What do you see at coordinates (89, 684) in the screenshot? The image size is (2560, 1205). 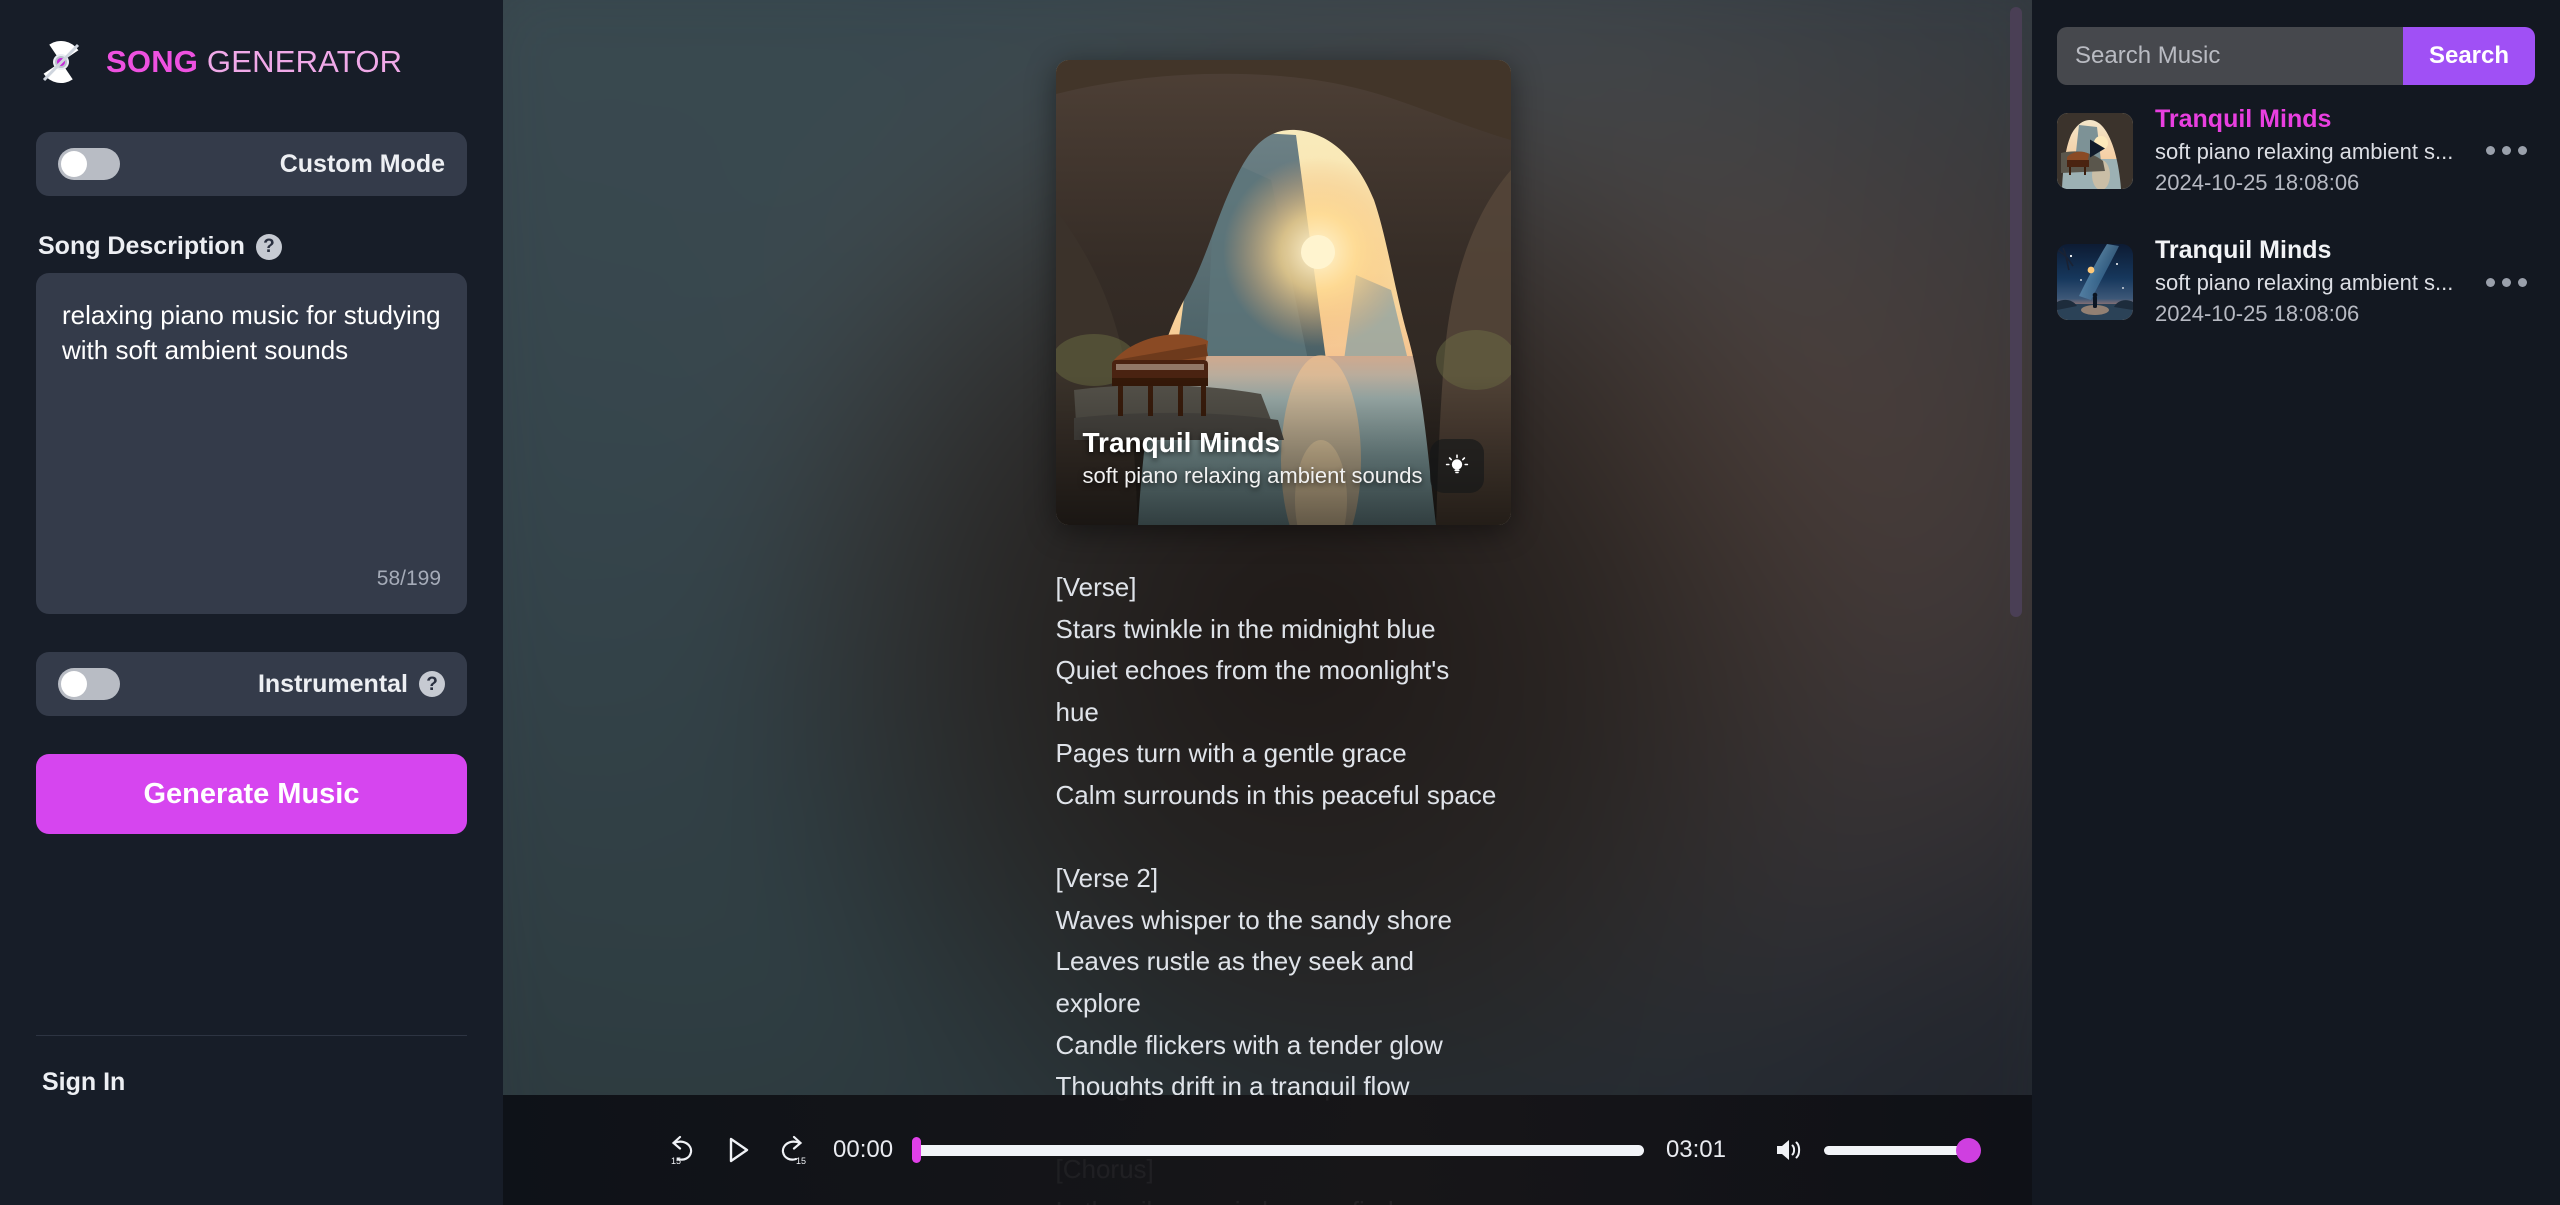 I see `instrumental-toggle` at bounding box center [89, 684].